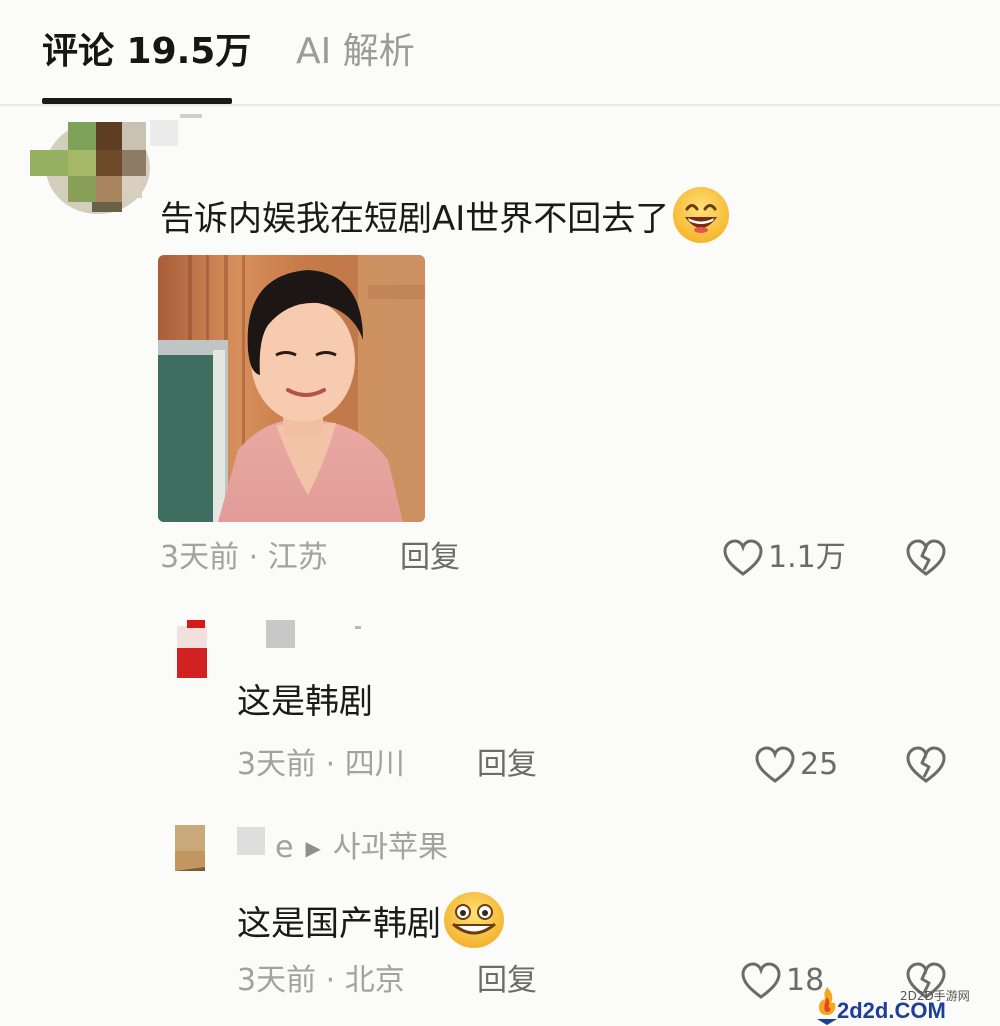 Image resolution: width=1000 pixels, height=1026 pixels. I want to click on tab-ai-analysis: AI 解析, so click(355, 52).